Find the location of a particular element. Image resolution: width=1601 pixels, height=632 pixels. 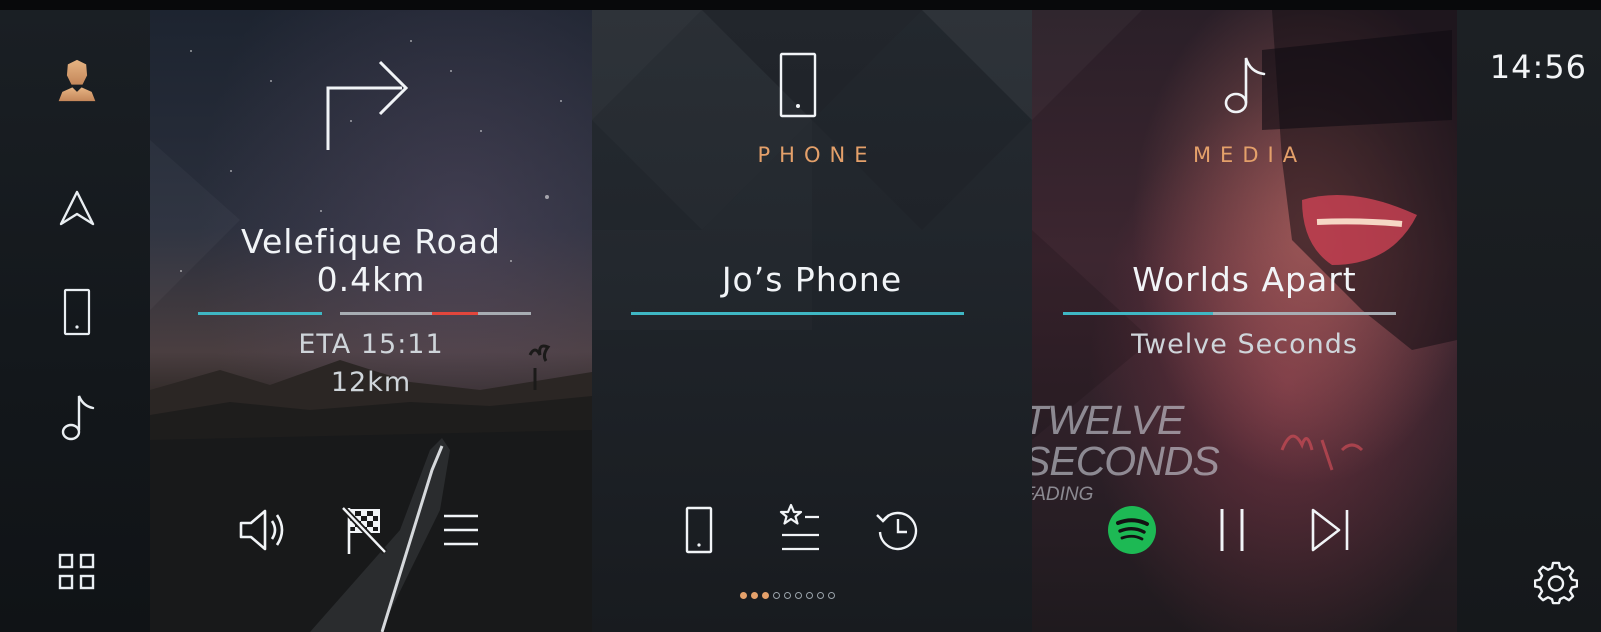

menu-icon is located at coordinates (461, 530).